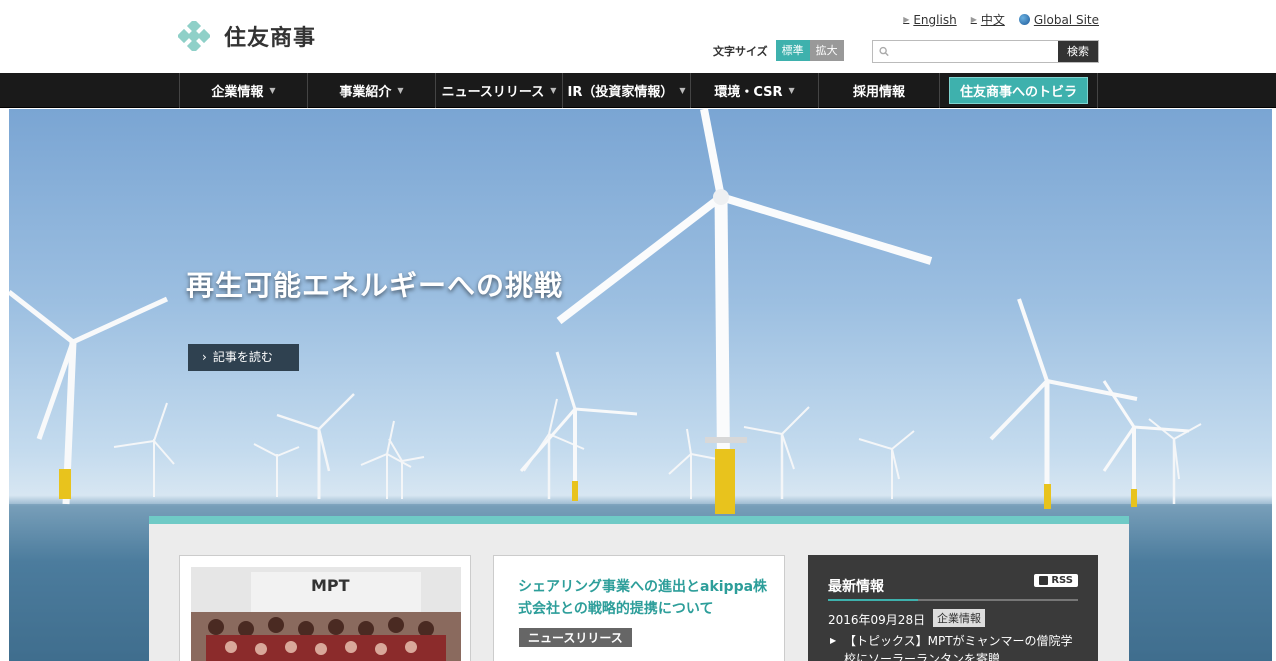  Describe the element at coordinates (365, 92) in the screenshot. I see `nav-item-label: 事業紹介` at that location.